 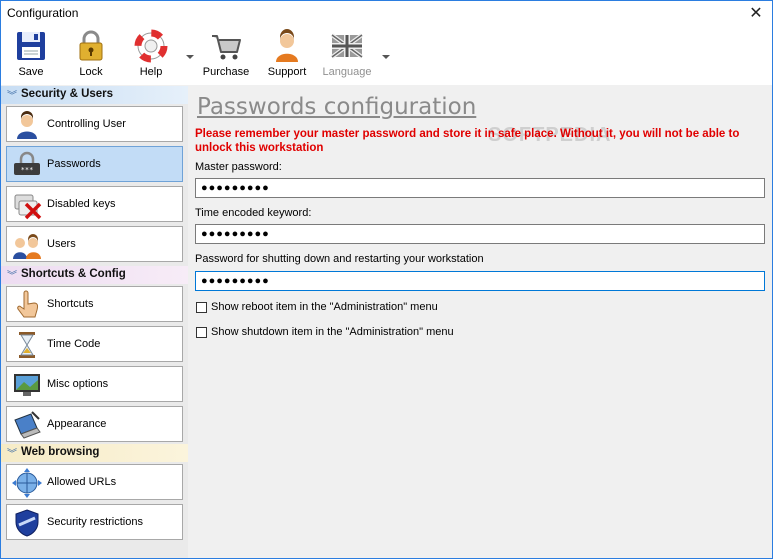 I want to click on sidebar-item-appearance: Appearance, so click(x=94, y=424).